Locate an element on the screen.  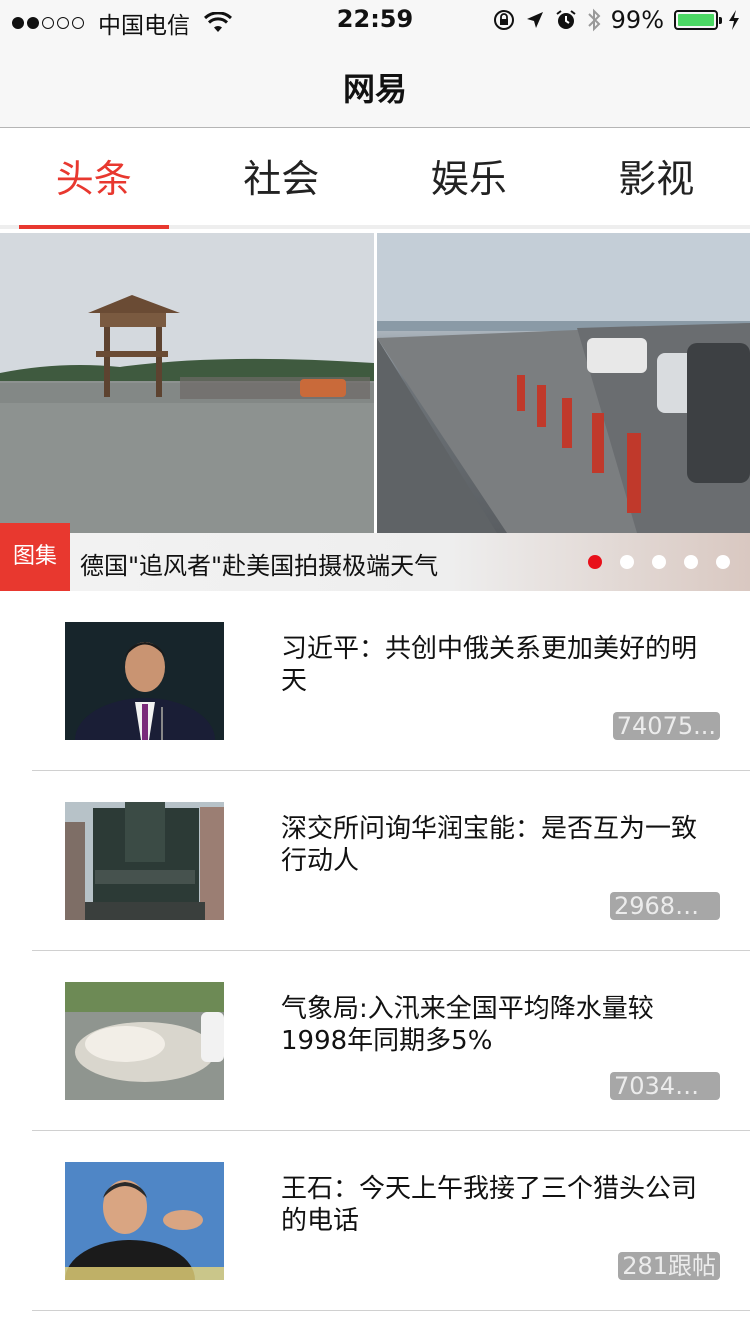
battery-fill is located at coordinates (696, 20).